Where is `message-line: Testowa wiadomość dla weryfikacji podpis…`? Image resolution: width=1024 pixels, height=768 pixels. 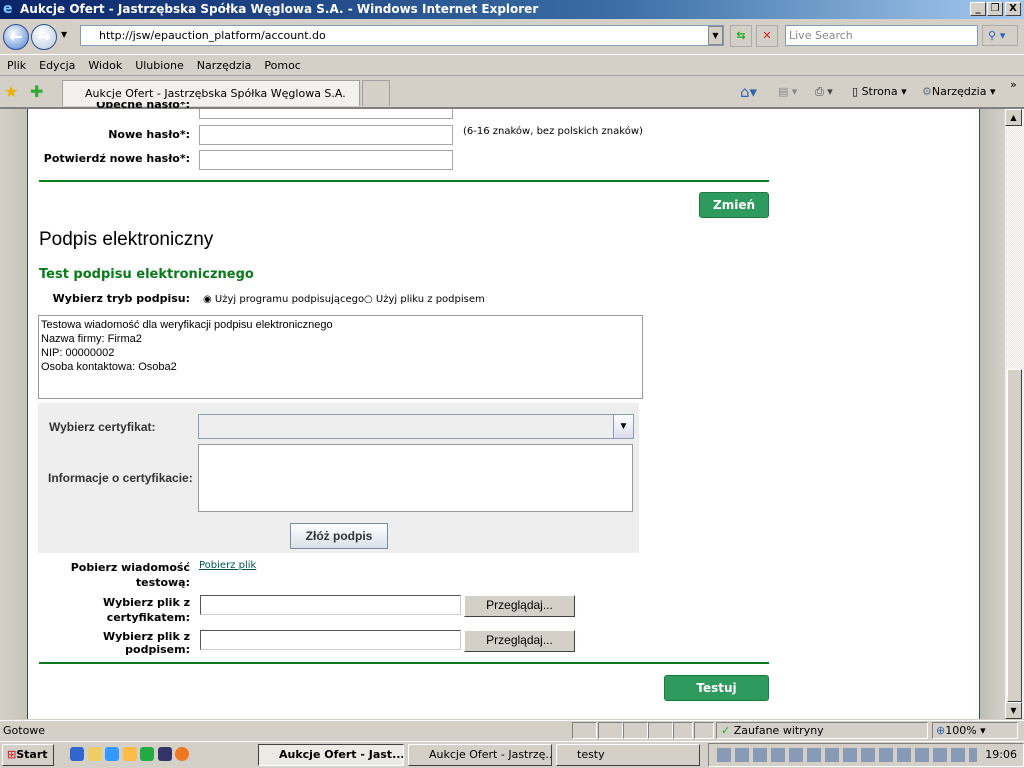
message-line: Testowa wiadomość dla weryfikacji podpis… is located at coordinates (187, 325).